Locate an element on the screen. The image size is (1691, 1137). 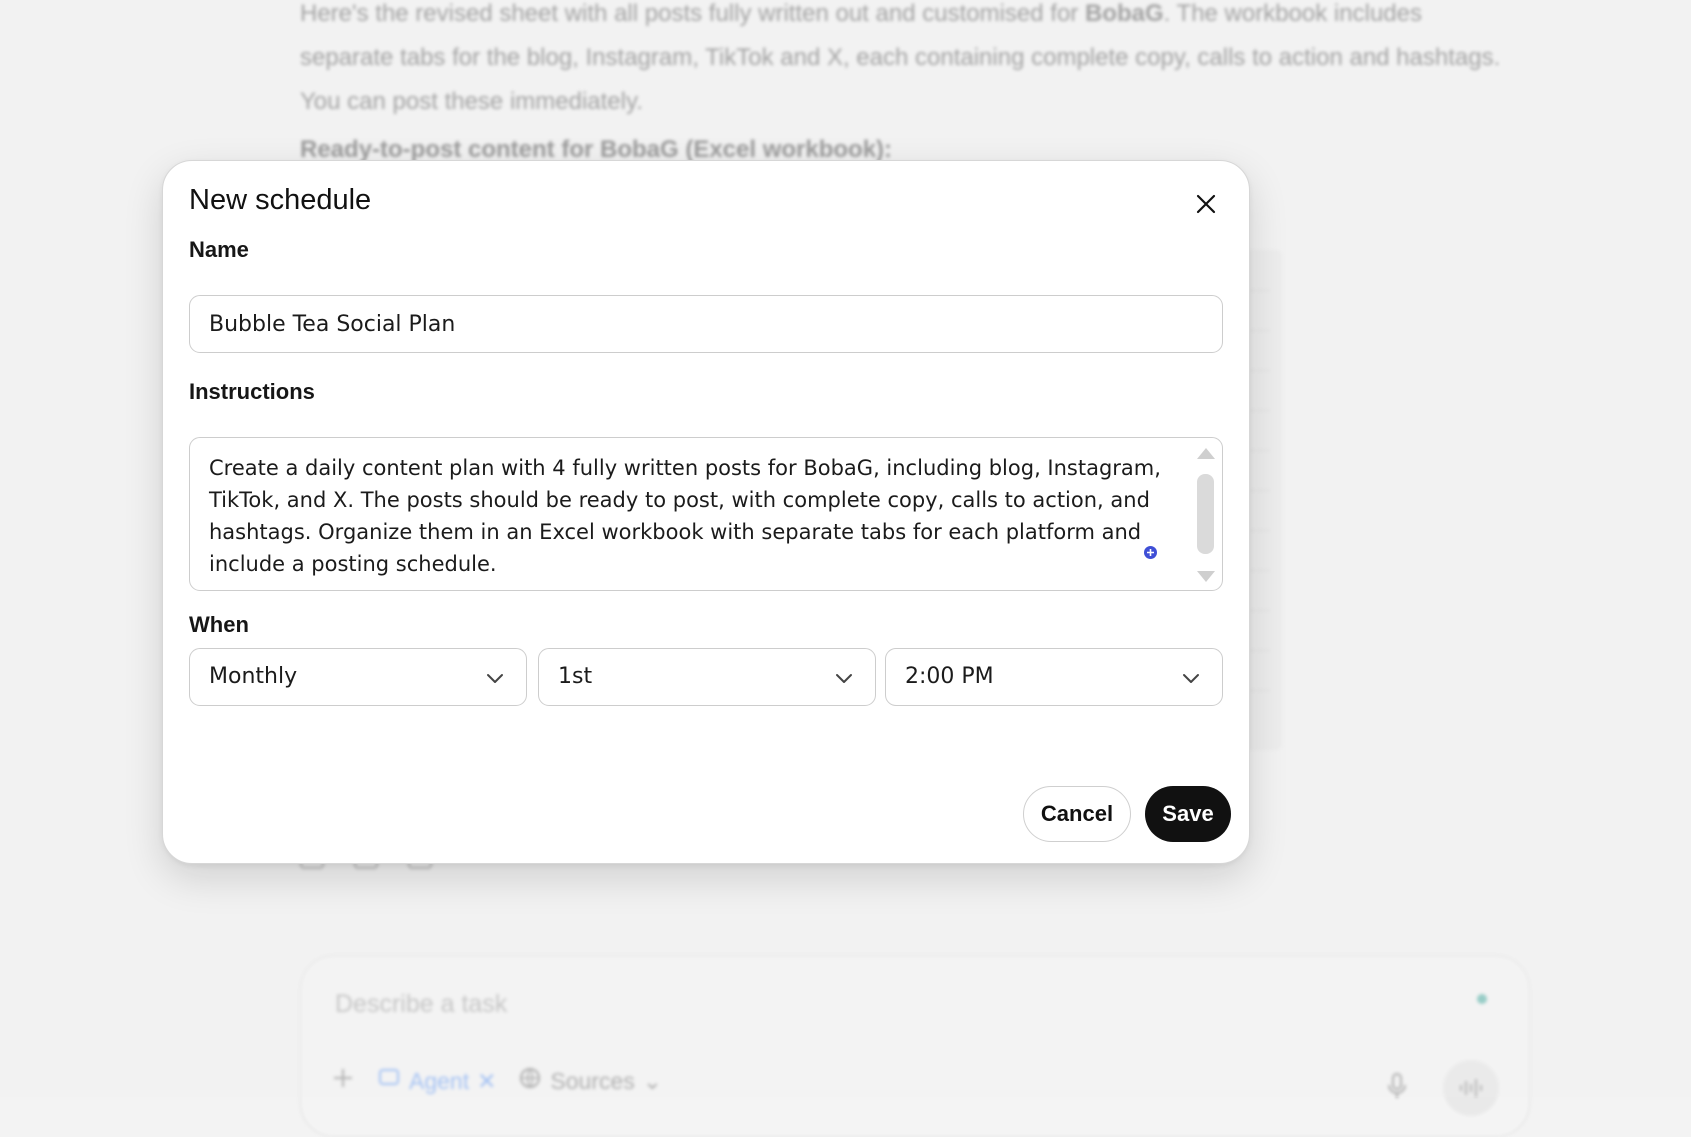
instructions-label: Instructions is located at coordinates (252, 391).